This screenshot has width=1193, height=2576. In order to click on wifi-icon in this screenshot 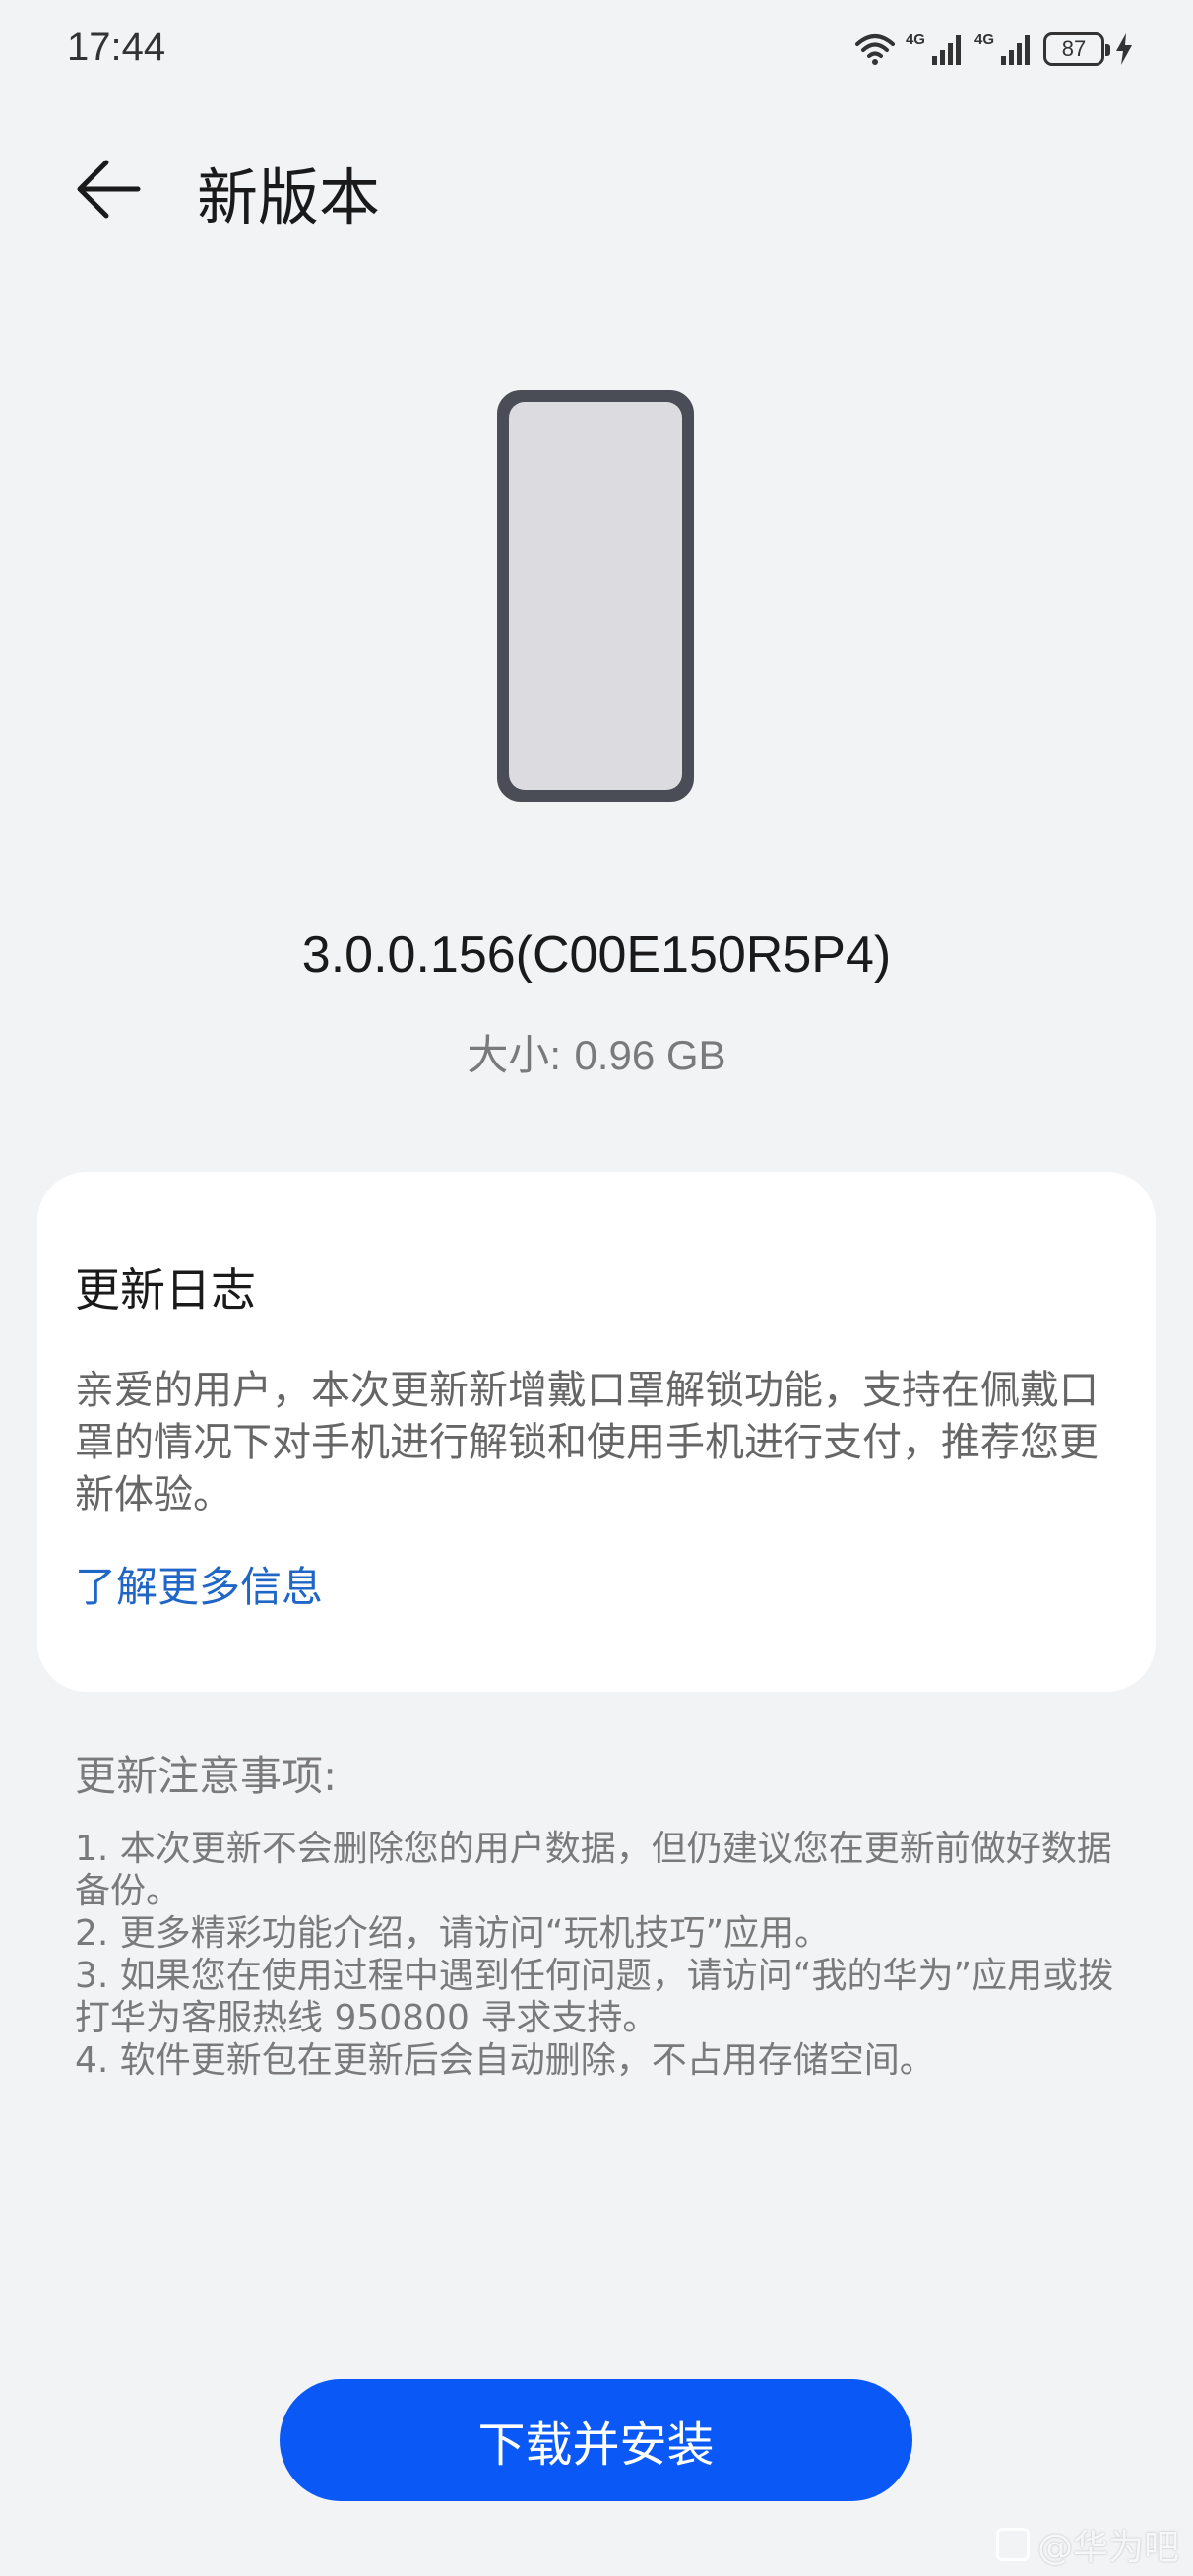, I will do `click(875, 49)`.